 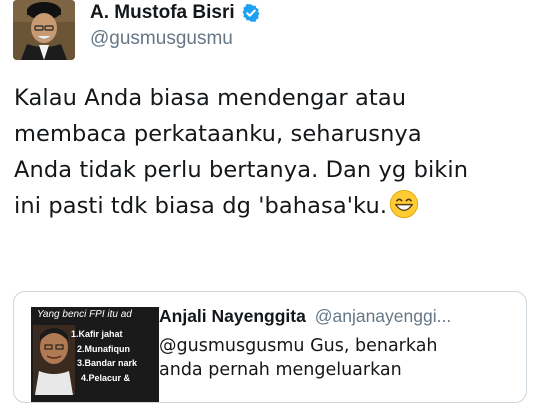 What do you see at coordinates (107, 363) in the screenshot?
I see `media-list-item: 3.Bandar nark` at bounding box center [107, 363].